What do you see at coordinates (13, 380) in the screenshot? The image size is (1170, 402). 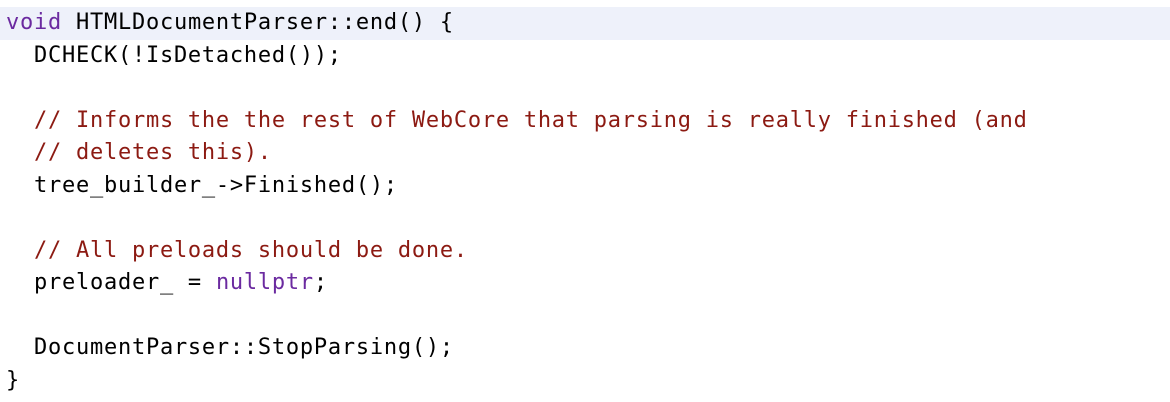 I see `code-token-plain: }` at bounding box center [13, 380].